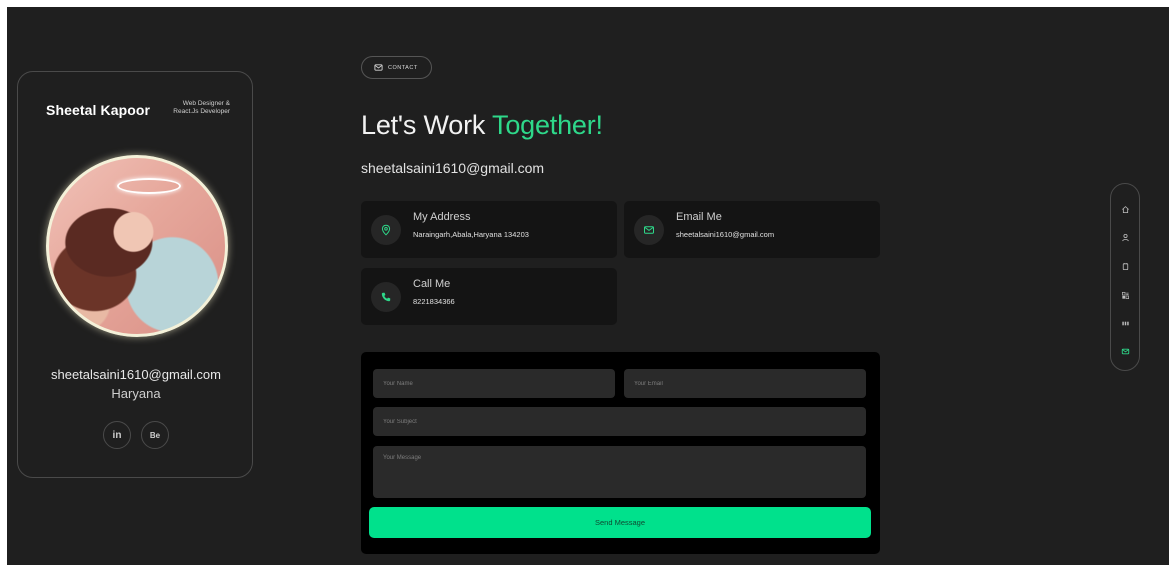 Image resolution: width=1169 pixels, height=565 pixels. I want to click on user-icon, so click(1125, 237).